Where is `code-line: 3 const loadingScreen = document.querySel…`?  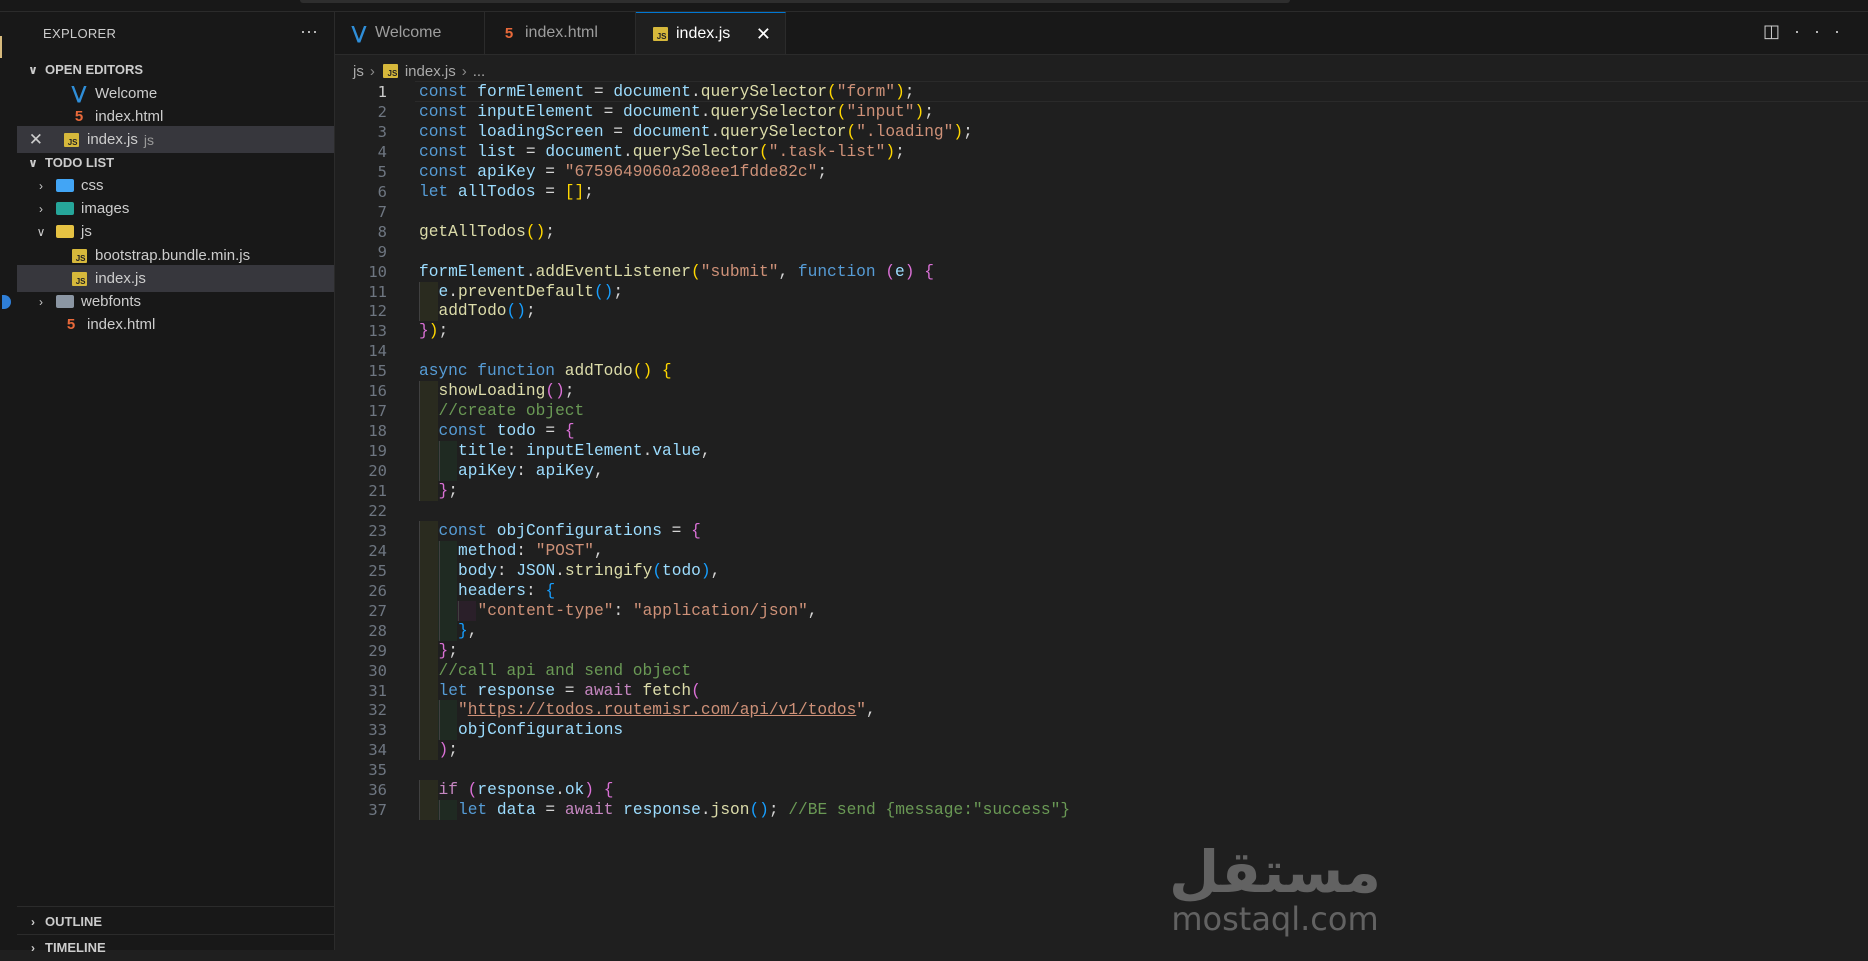 code-line: 3 const loadingScreen = document.querySel… is located at coordinates (1101, 132).